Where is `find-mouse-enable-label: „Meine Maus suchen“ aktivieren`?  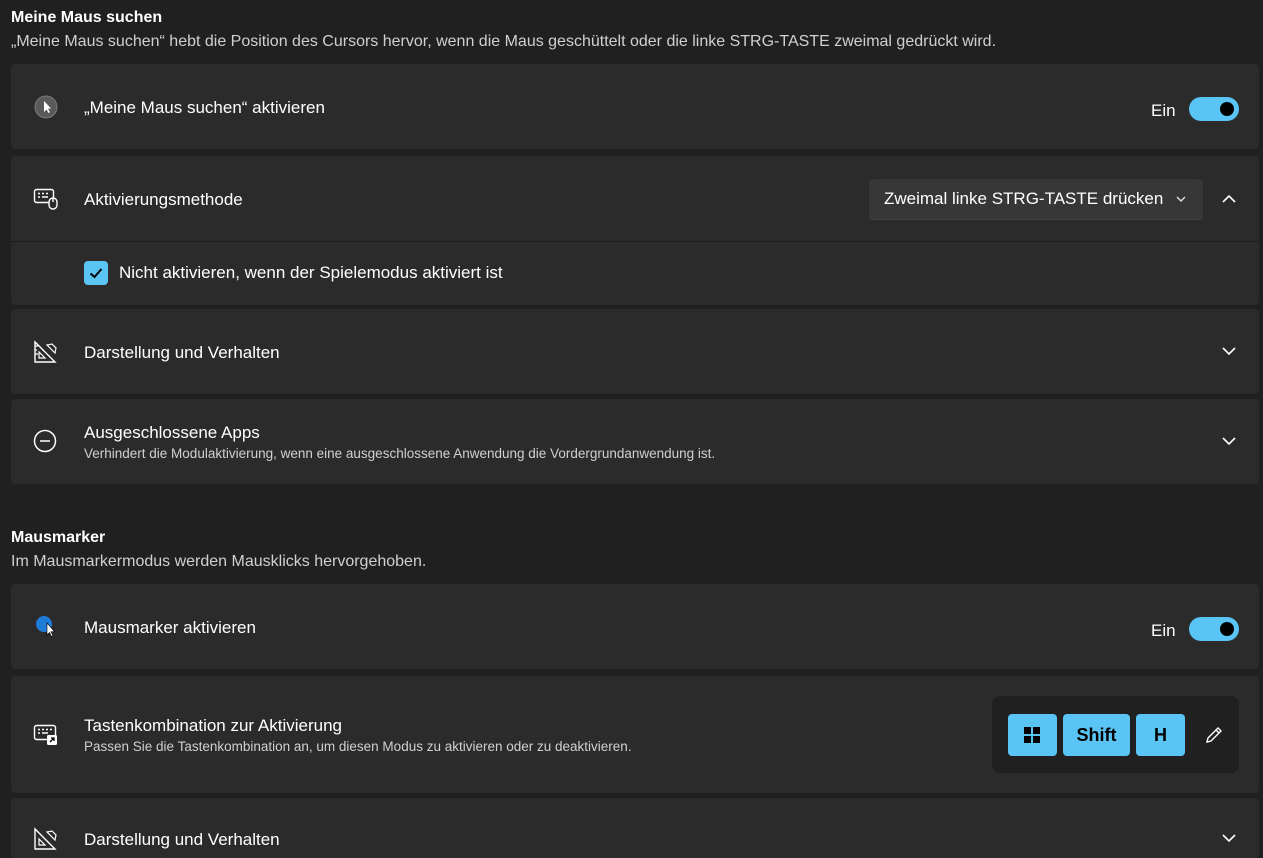
find-mouse-enable-label: „Meine Maus suchen“ aktivieren is located at coordinates (204, 107).